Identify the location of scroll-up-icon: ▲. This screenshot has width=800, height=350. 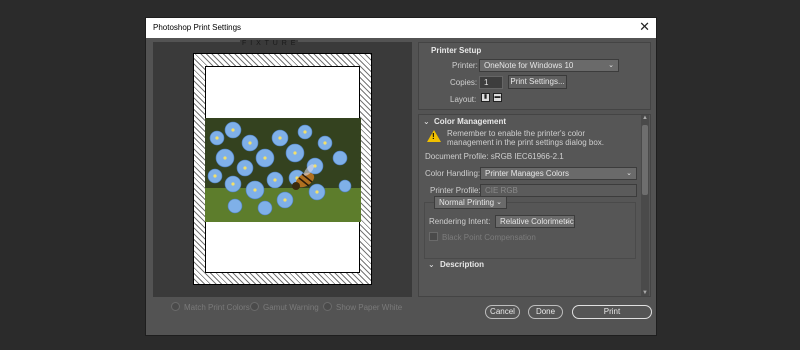
(645, 118).